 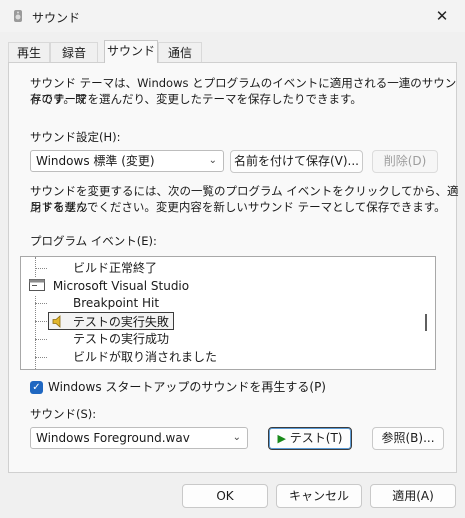 What do you see at coordinates (95, 161) in the screenshot?
I see `sound-scheme-value: Windows 標準 (変更)` at bounding box center [95, 161].